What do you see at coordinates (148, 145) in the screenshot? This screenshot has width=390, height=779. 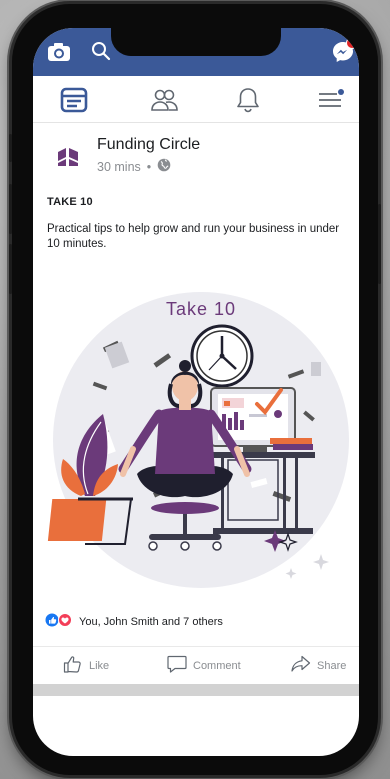 I see `page-name: Funding Circle` at bounding box center [148, 145].